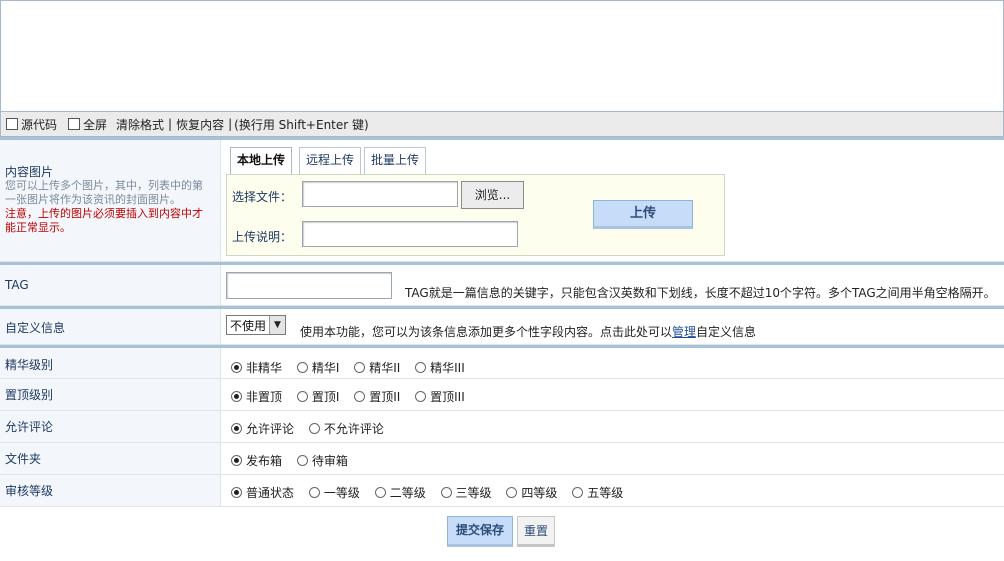  I want to click on upload-description-label: 上传说明：, so click(262, 237).